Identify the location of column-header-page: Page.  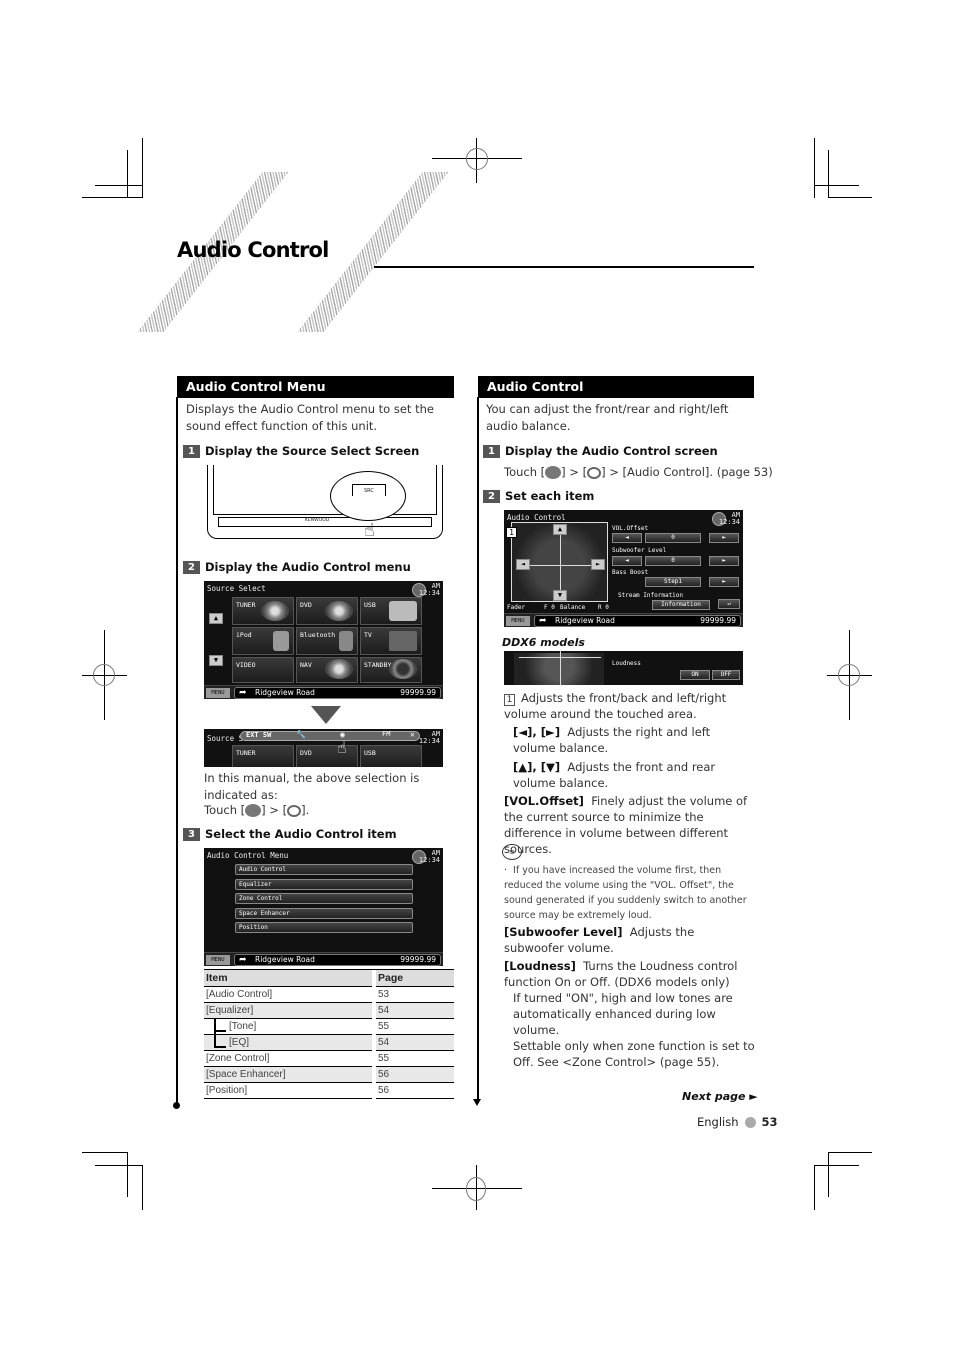
(415, 978).